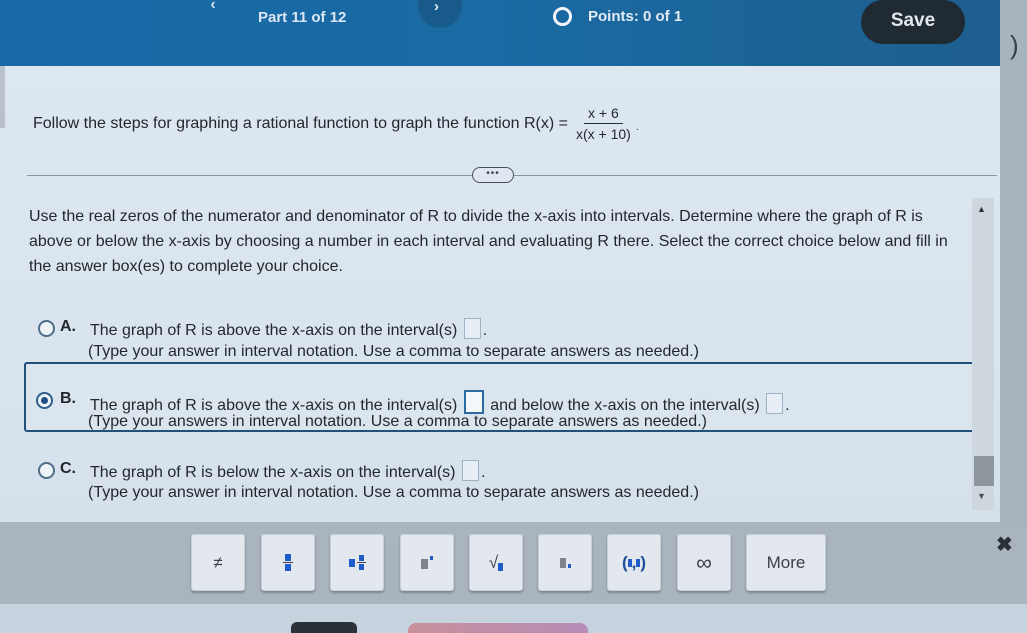 This screenshot has width=1027, height=633. Describe the element at coordinates (483, 472) in the screenshot. I see `choice-c-period: .` at that location.